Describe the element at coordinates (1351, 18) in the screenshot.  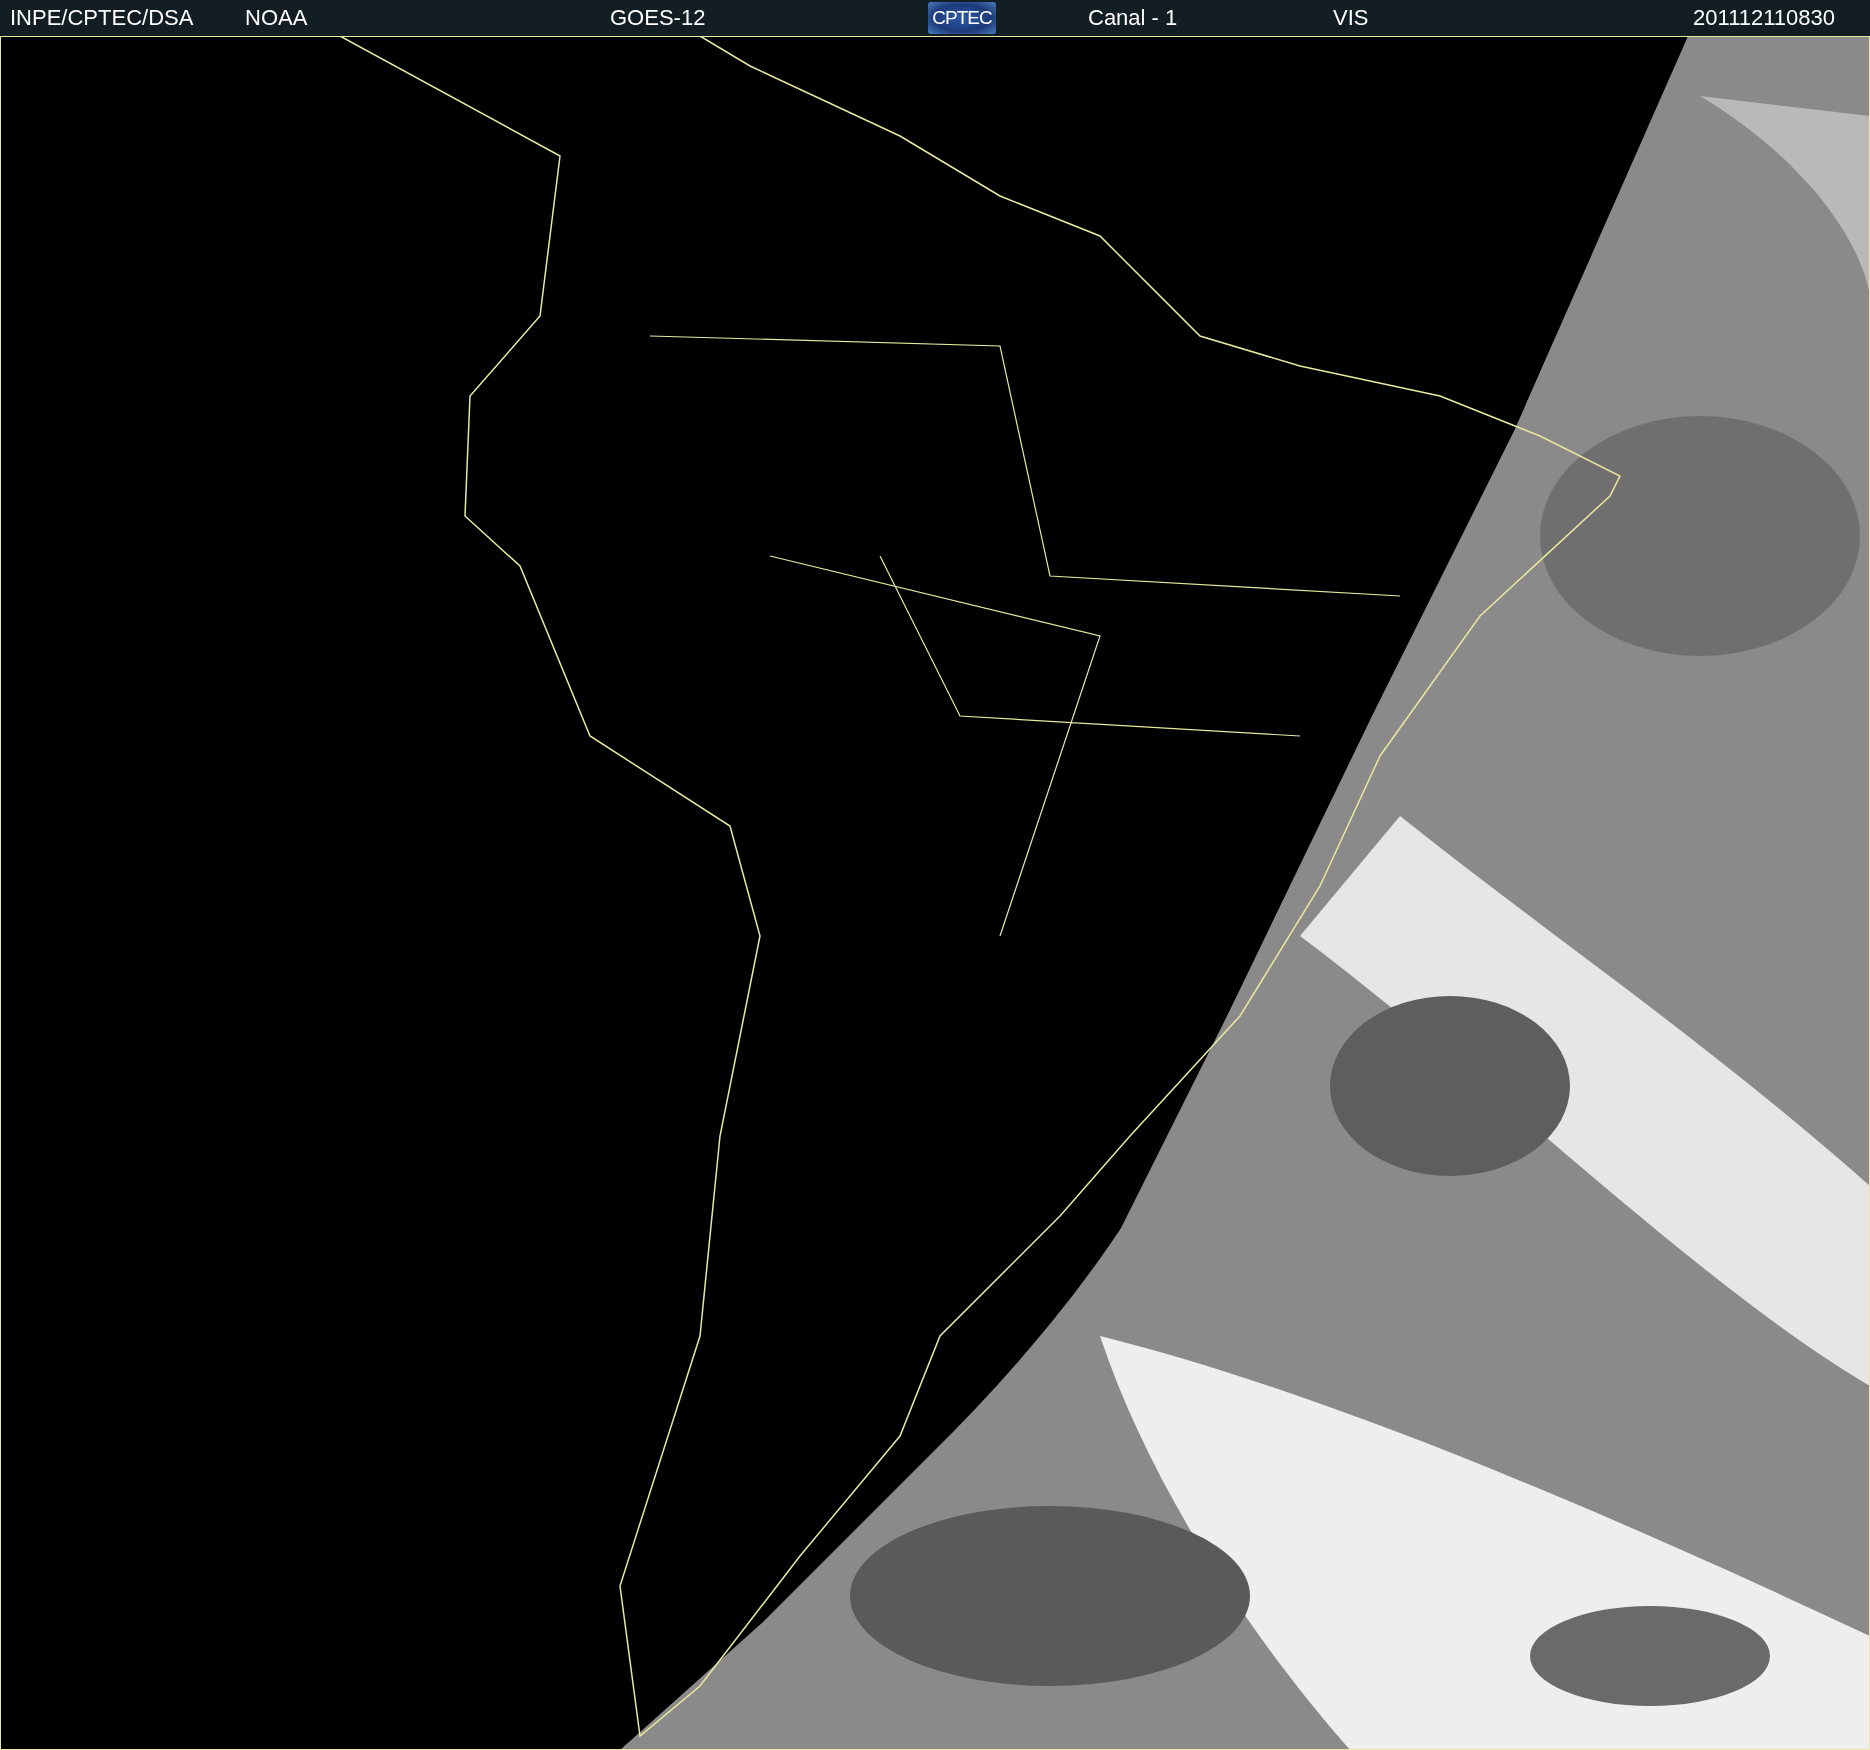
I see `band-label: VIS` at that location.